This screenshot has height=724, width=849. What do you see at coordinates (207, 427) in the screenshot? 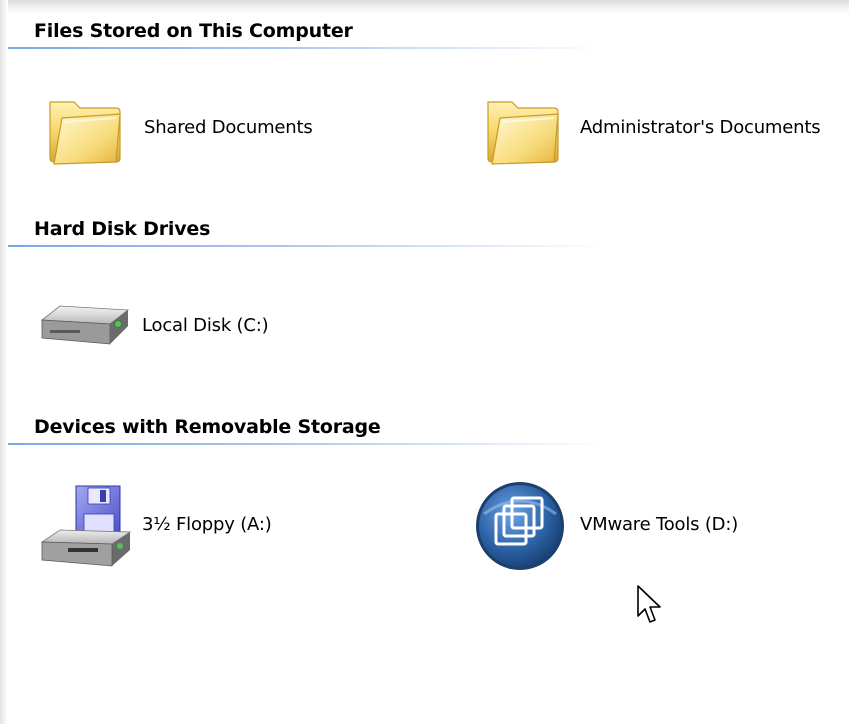
I see `group-header-removable-storage: Devices with Removable Storage` at bounding box center [207, 427].